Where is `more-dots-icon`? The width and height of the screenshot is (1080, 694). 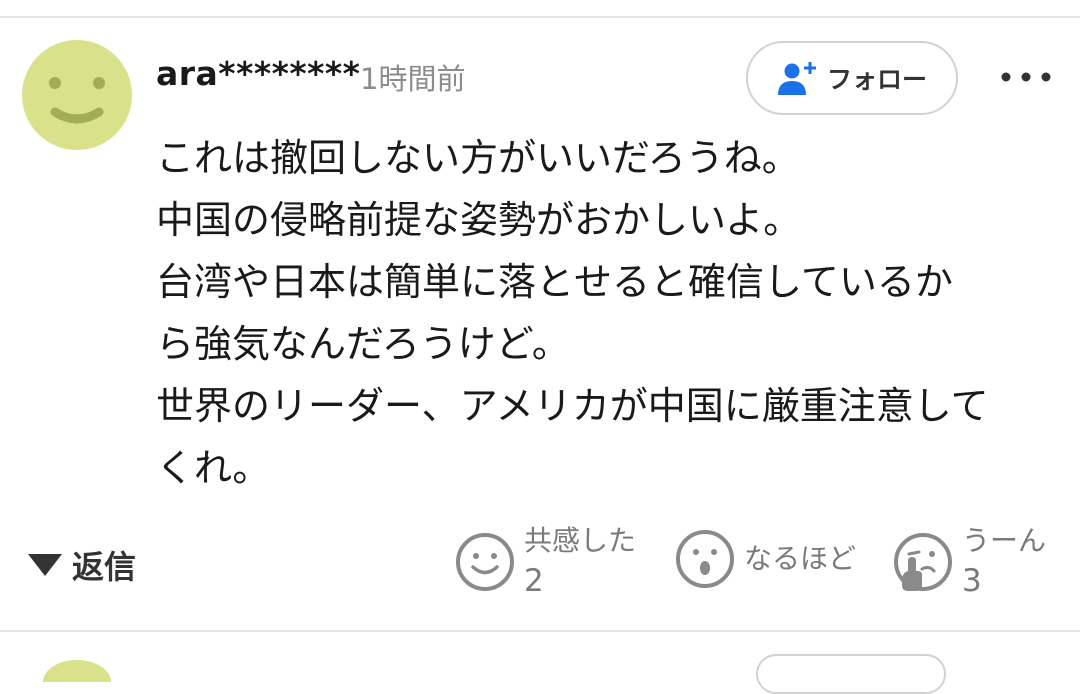
more-dots-icon is located at coordinates (1026, 77).